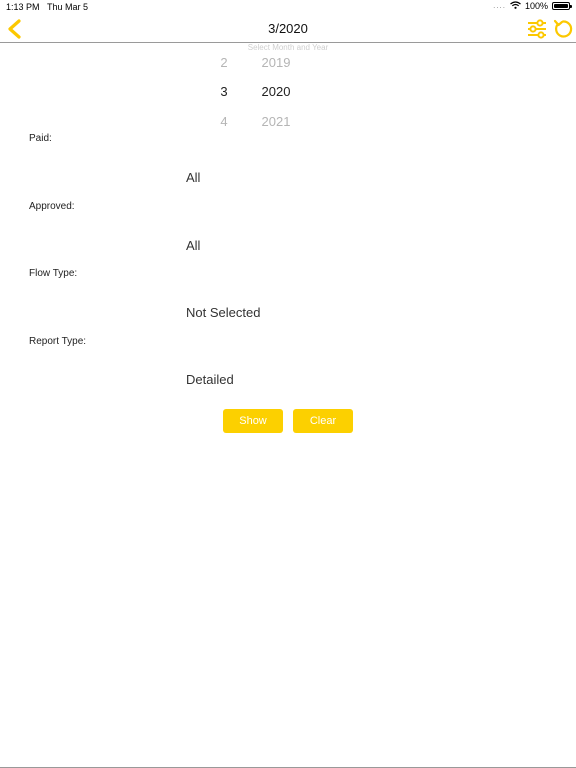 The width and height of the screenshot is (576, 768). Describe the element at coordinates (193, 177) in the screenshot. I see `paid-select: All` at that location.